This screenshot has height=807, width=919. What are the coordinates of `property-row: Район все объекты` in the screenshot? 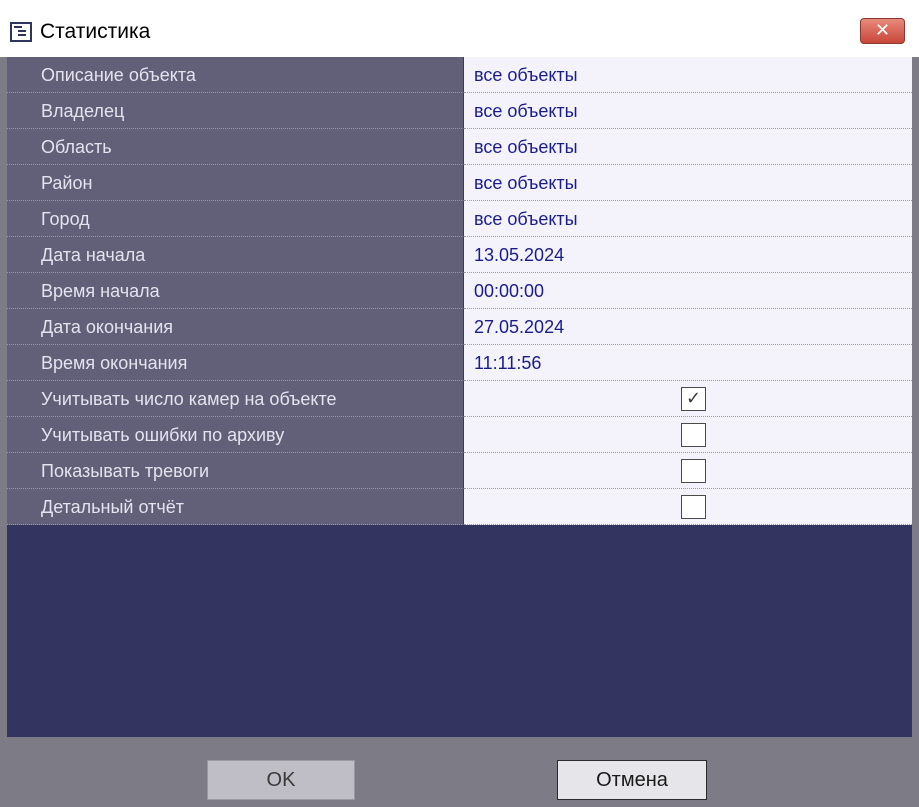 It's located at (459, 183).